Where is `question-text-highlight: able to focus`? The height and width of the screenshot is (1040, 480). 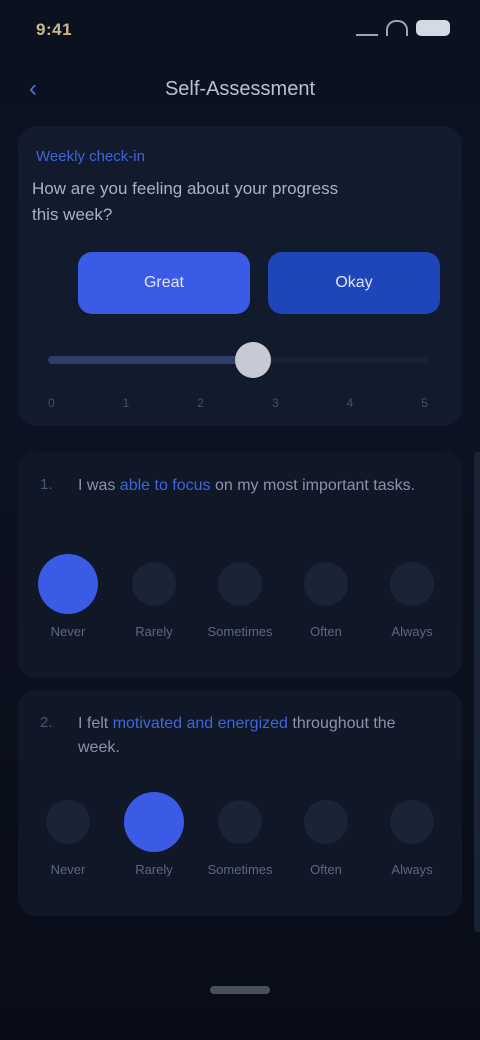
question-text-highlight: able to focus is located at coordinates (165, 485).